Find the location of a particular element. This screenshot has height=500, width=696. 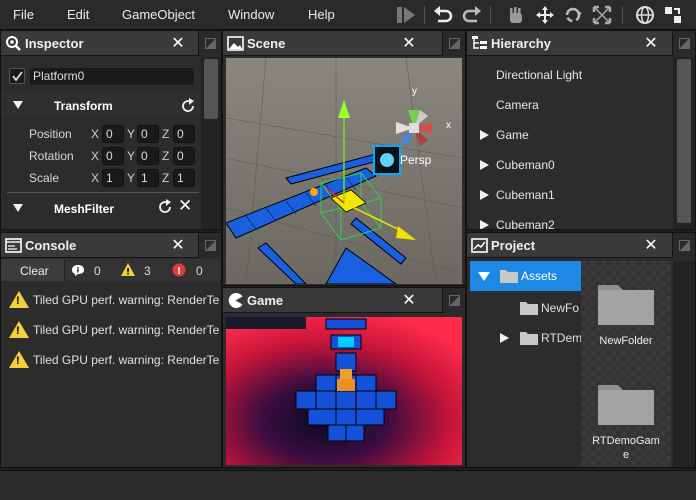

dock-icon is located at coordinates (684, 245).